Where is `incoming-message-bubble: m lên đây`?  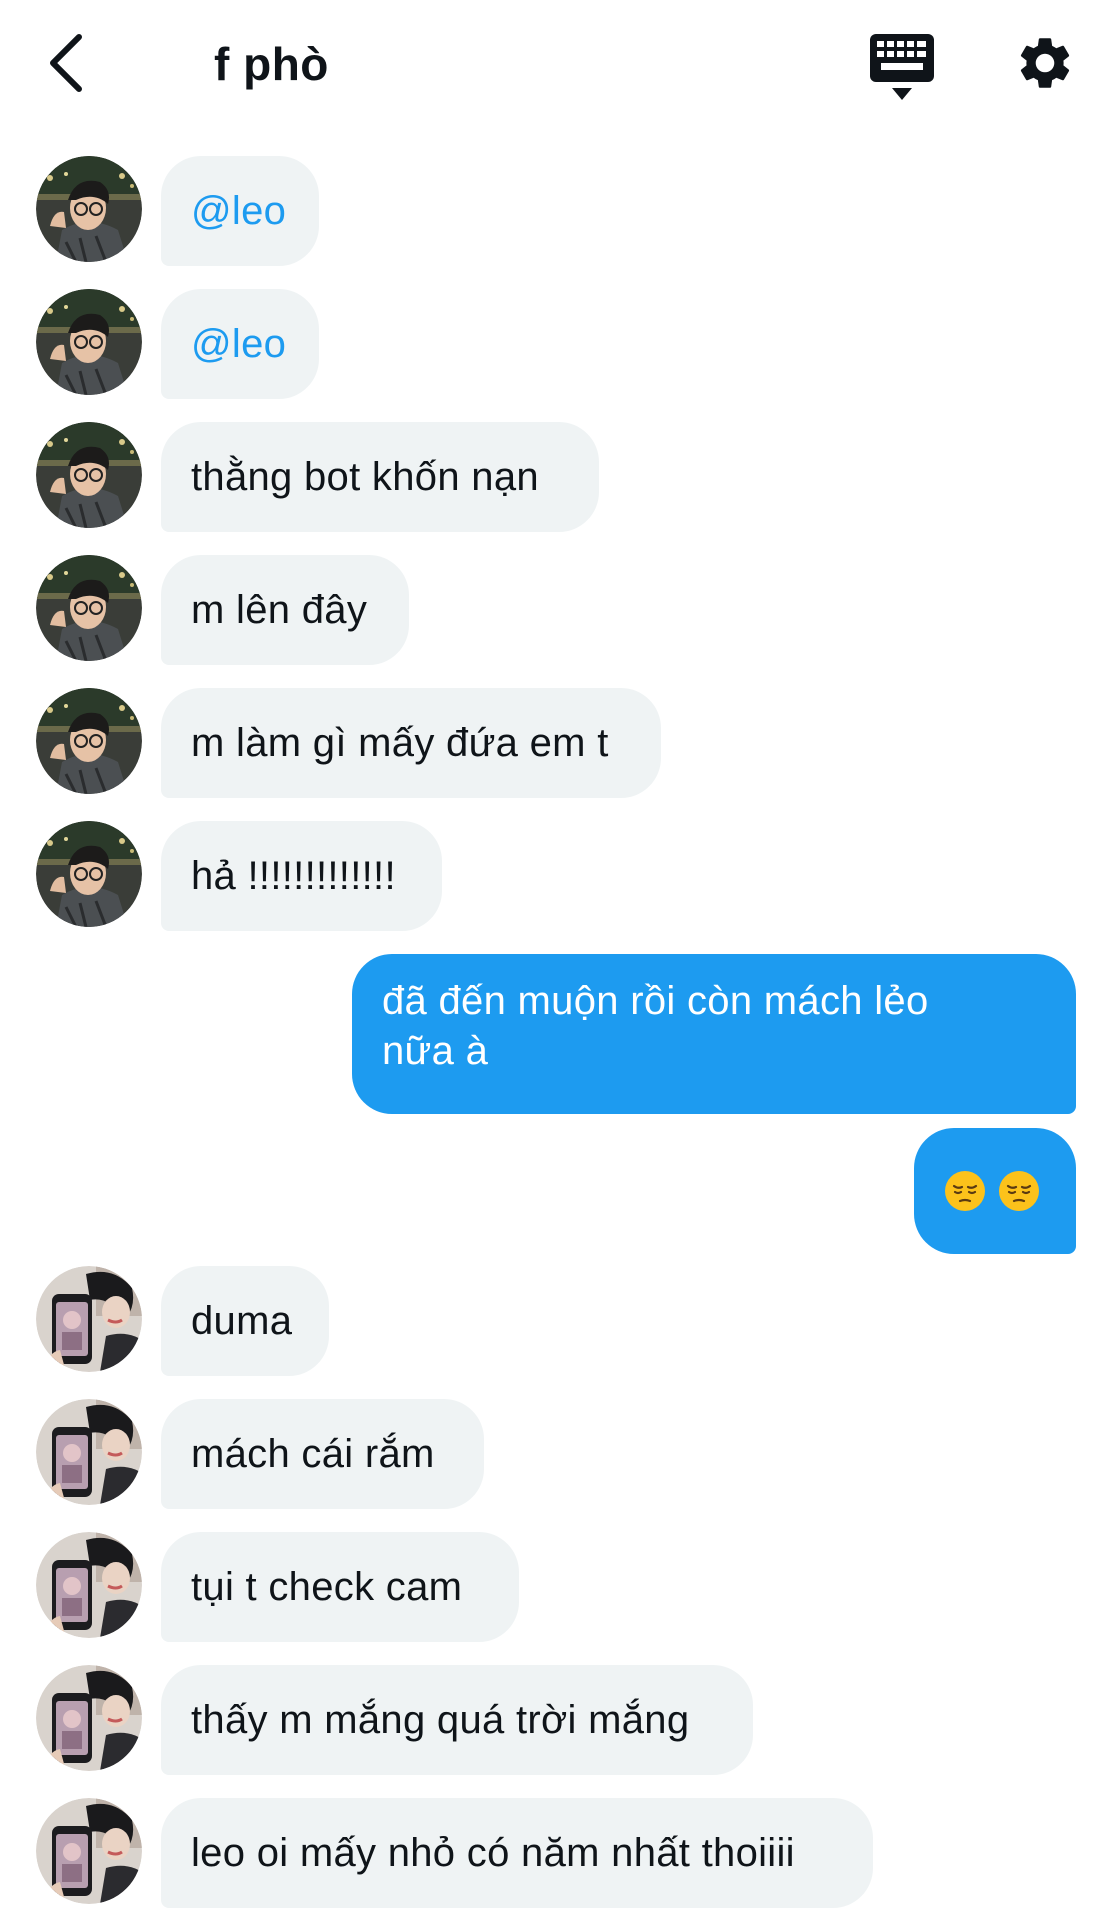
incoming-message-bubble: m lên đây is located at coordinates (285, 610).